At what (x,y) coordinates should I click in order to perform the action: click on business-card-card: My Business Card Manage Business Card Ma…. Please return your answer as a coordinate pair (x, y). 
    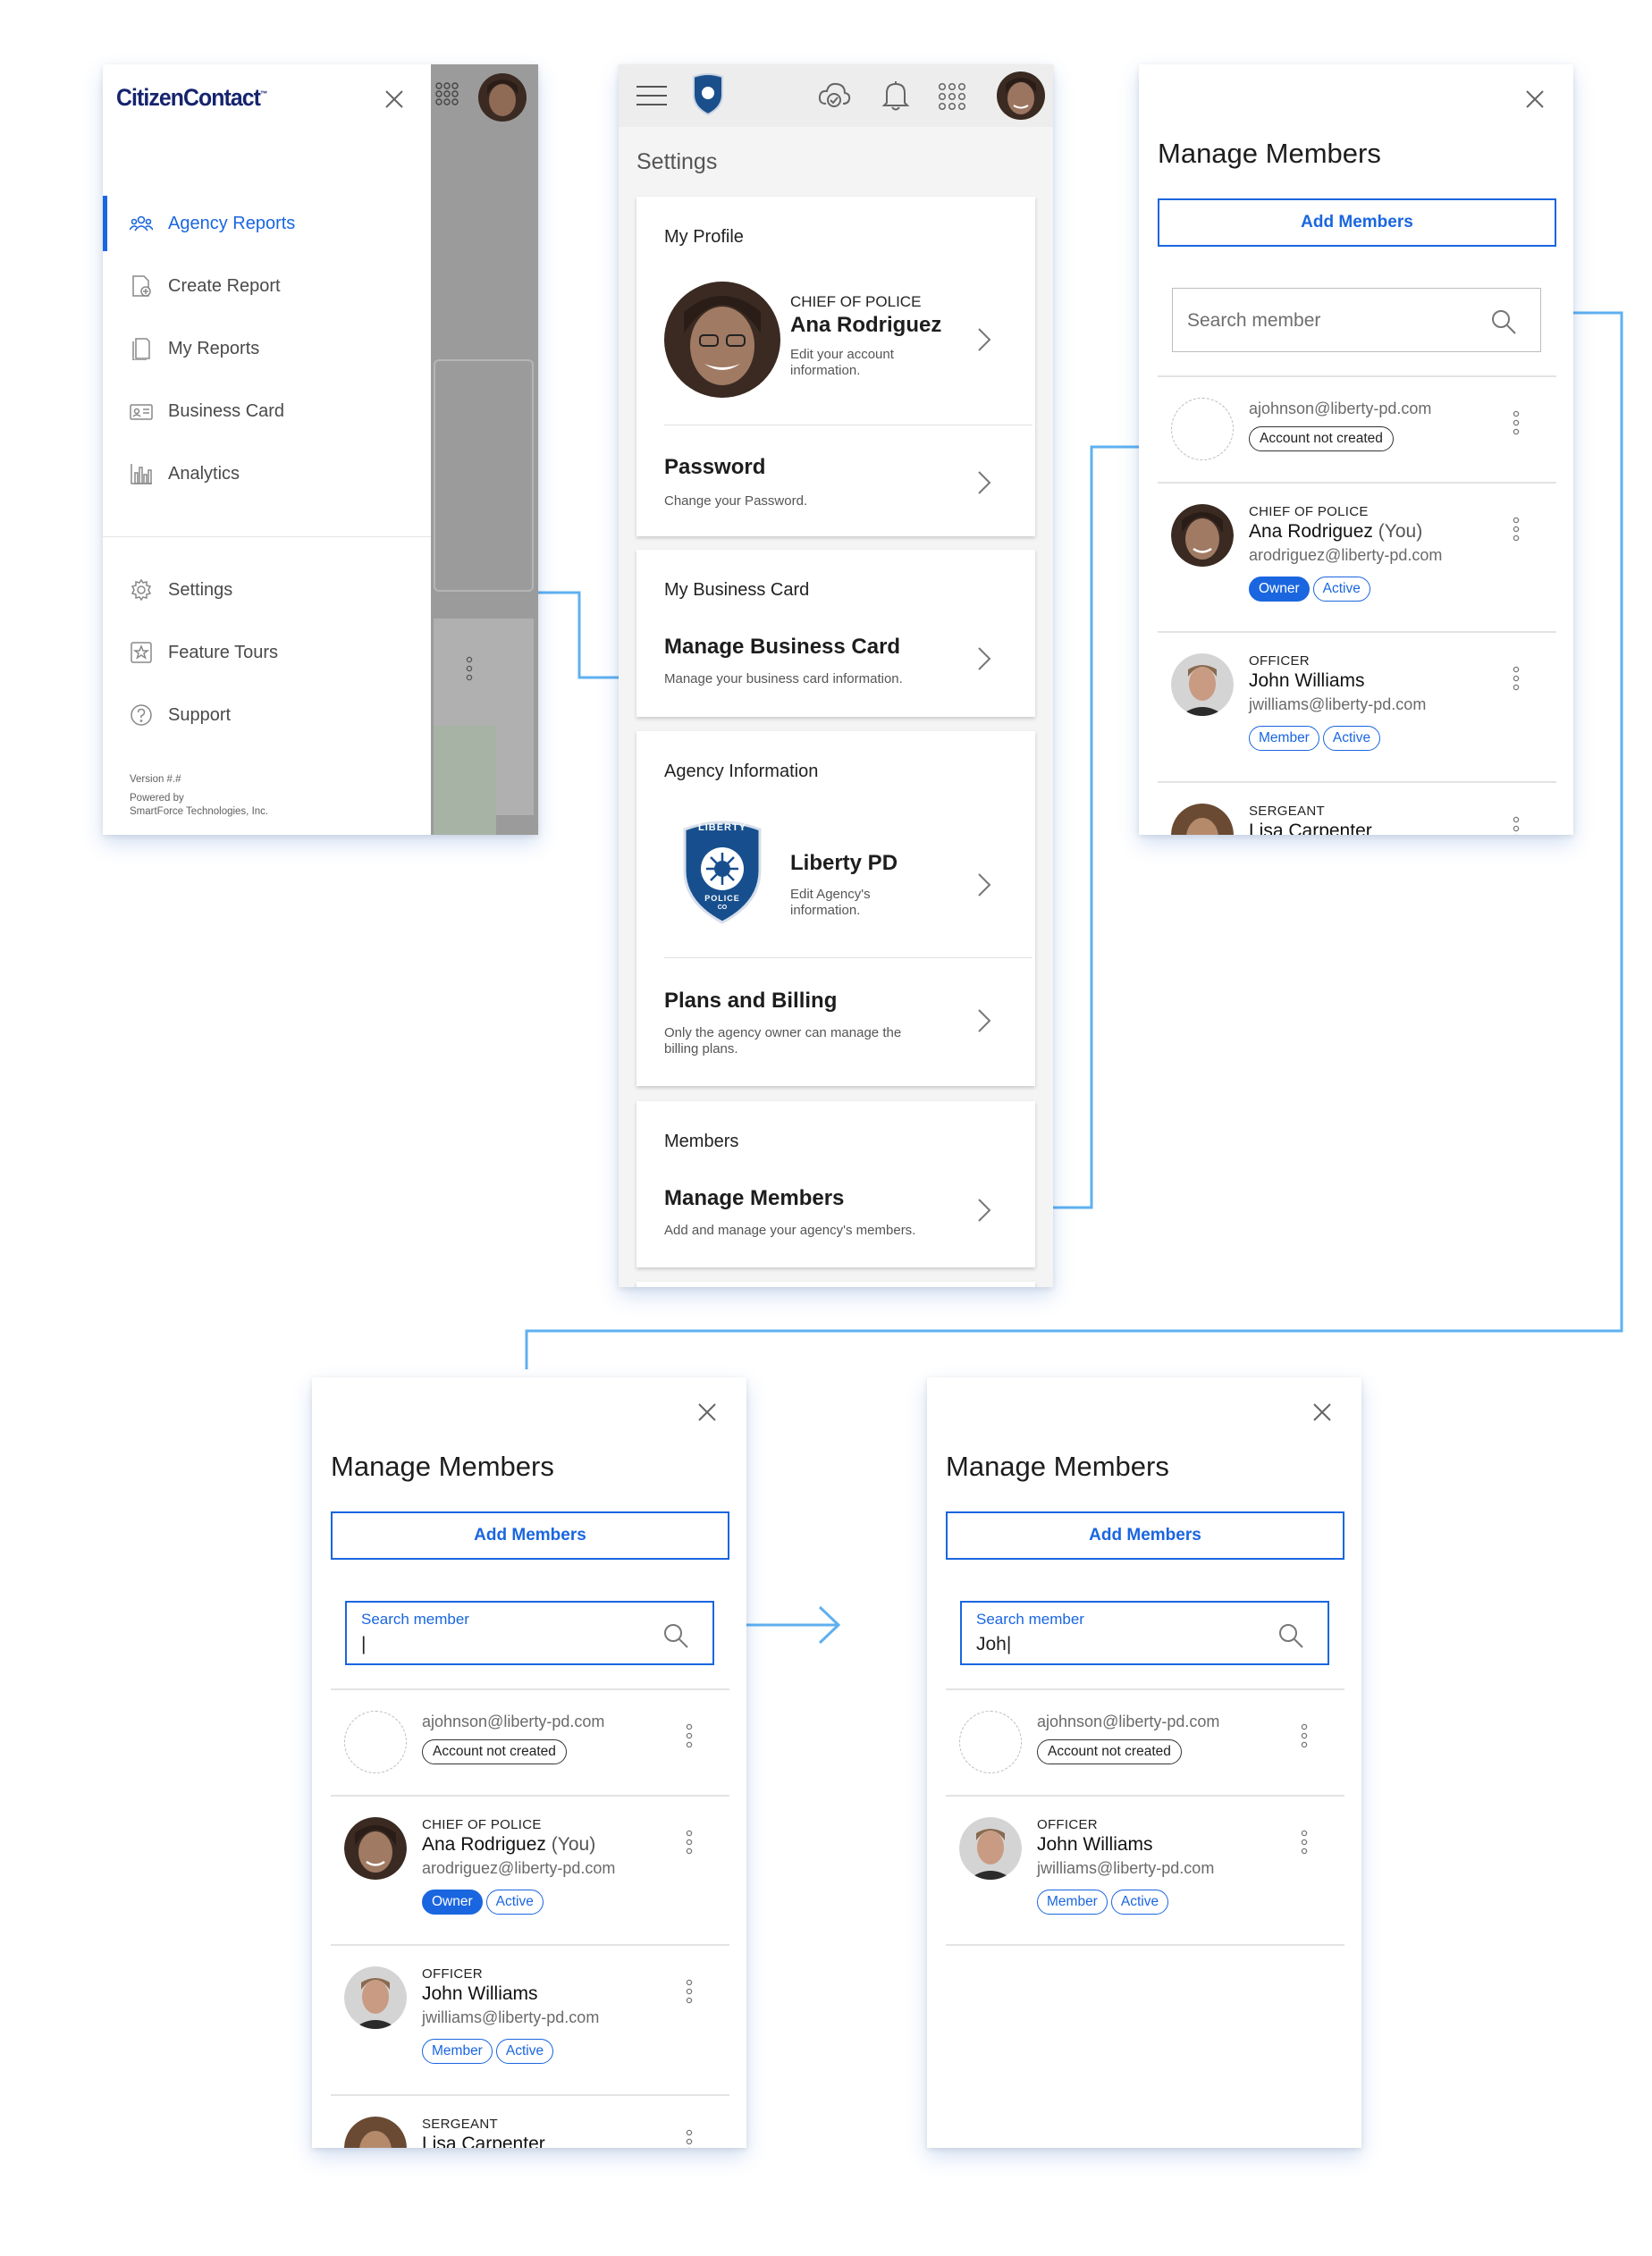
    Looking at the image, I should click on (835, 634).